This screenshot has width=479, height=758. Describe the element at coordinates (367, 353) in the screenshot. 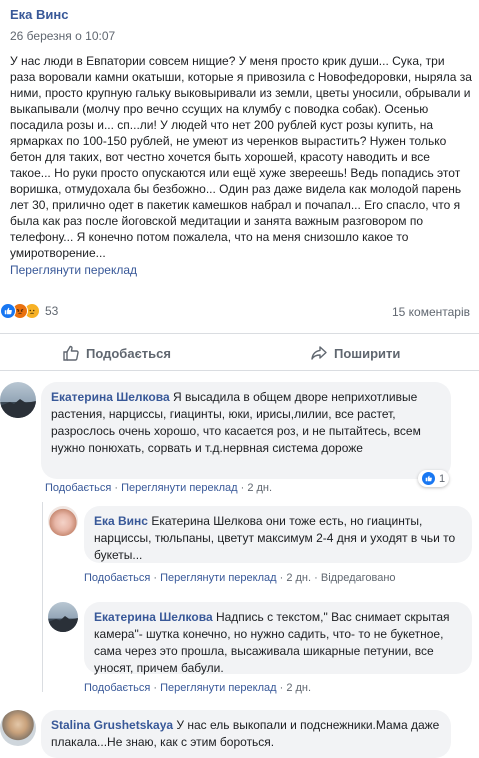

I see `share-button-label: Поширити` at that location.